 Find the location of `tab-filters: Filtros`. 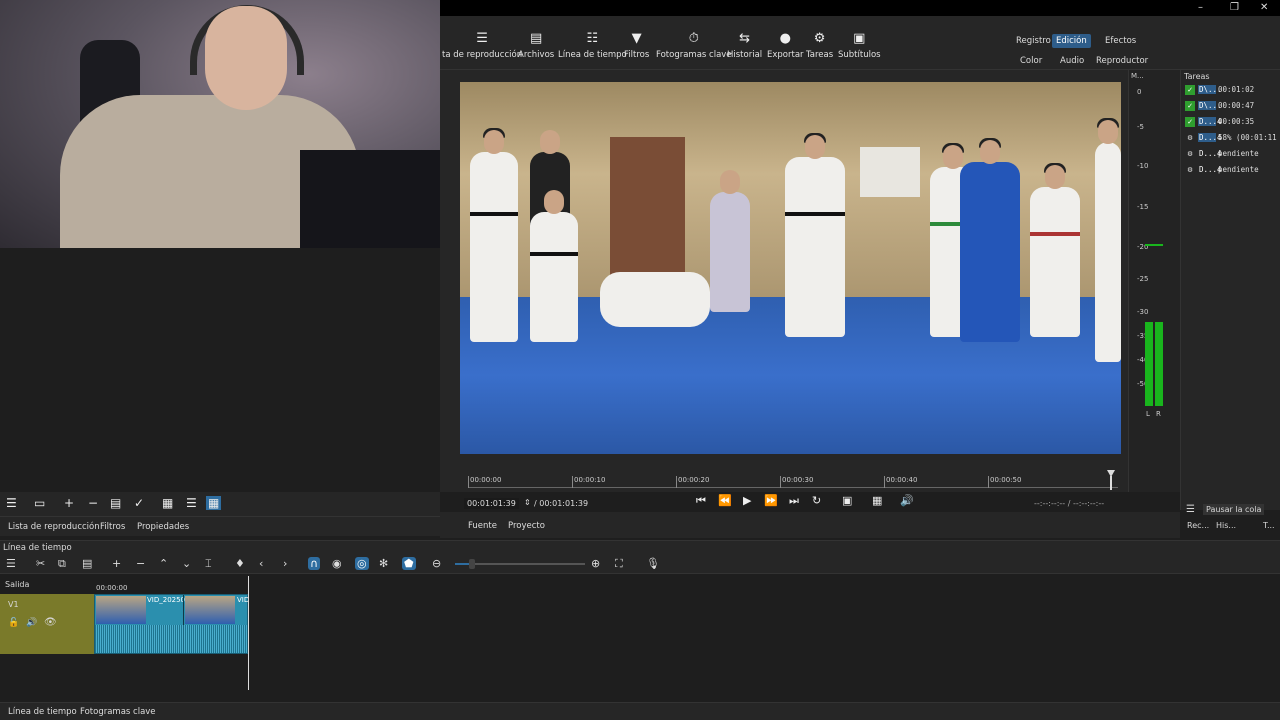

tab-filters: Filtros is located at coordinates (112, 527).